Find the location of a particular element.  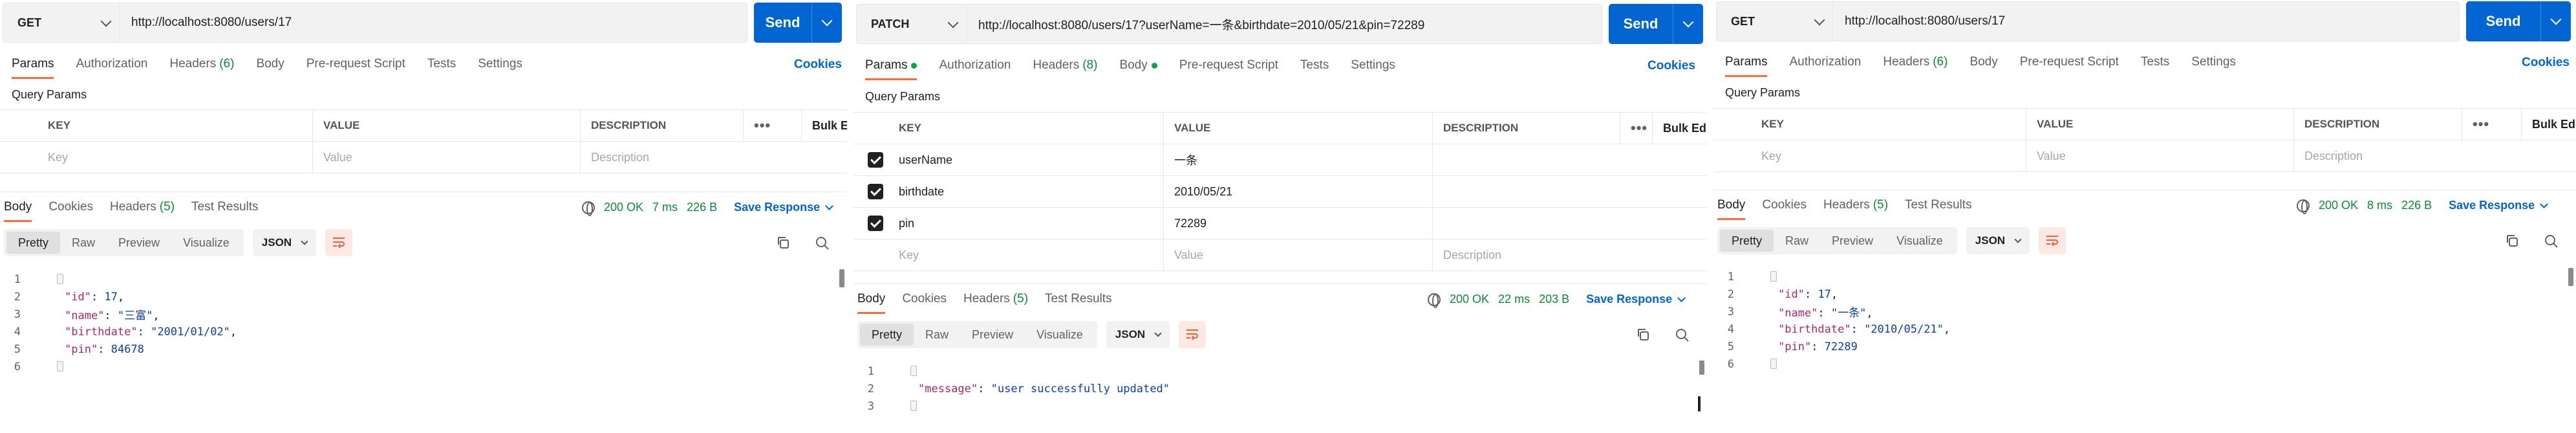

tab-headers: Headers (6) is located at coordinates (1915, 62).